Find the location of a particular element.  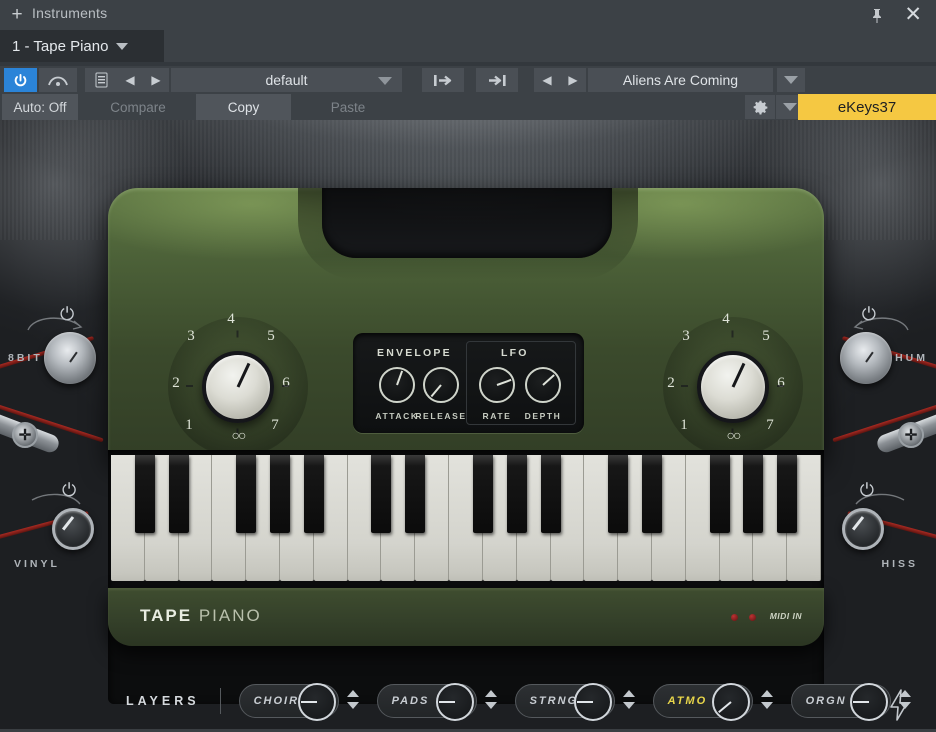

layer-atmo-knob is located at coordinates (730, 702).